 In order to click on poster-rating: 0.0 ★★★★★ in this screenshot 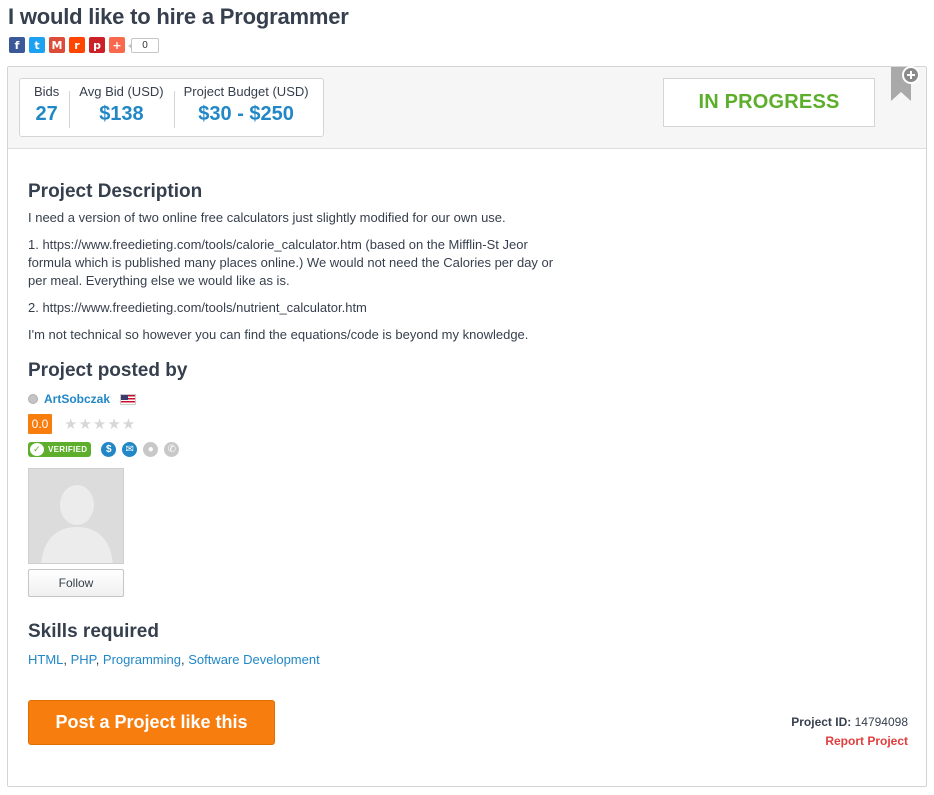, I will do `click(468, 424)`.